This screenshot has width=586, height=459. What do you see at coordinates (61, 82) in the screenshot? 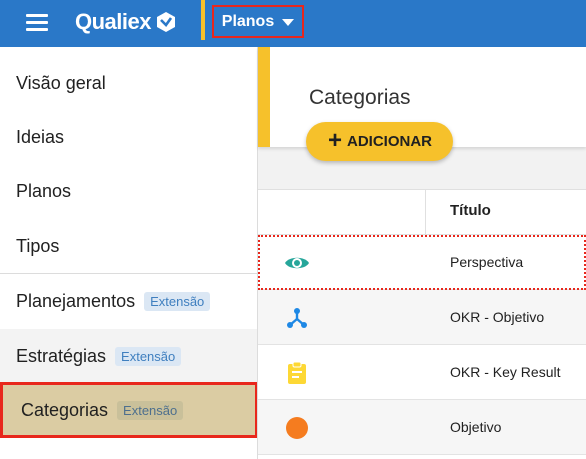
I see `sidebar-item-label: Visão geral` at bounding box center [61, 82].